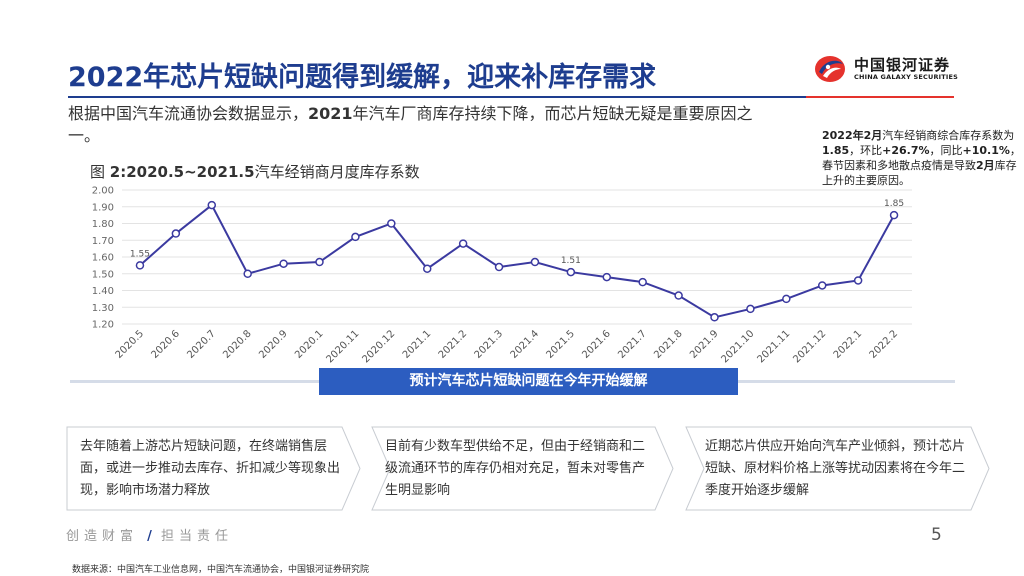 The height and width of the screenshot is (576, 1024). Describe the element at coordinates (103, 224) in the screenshot. I see `y-tick-label: 1.80` at that location.